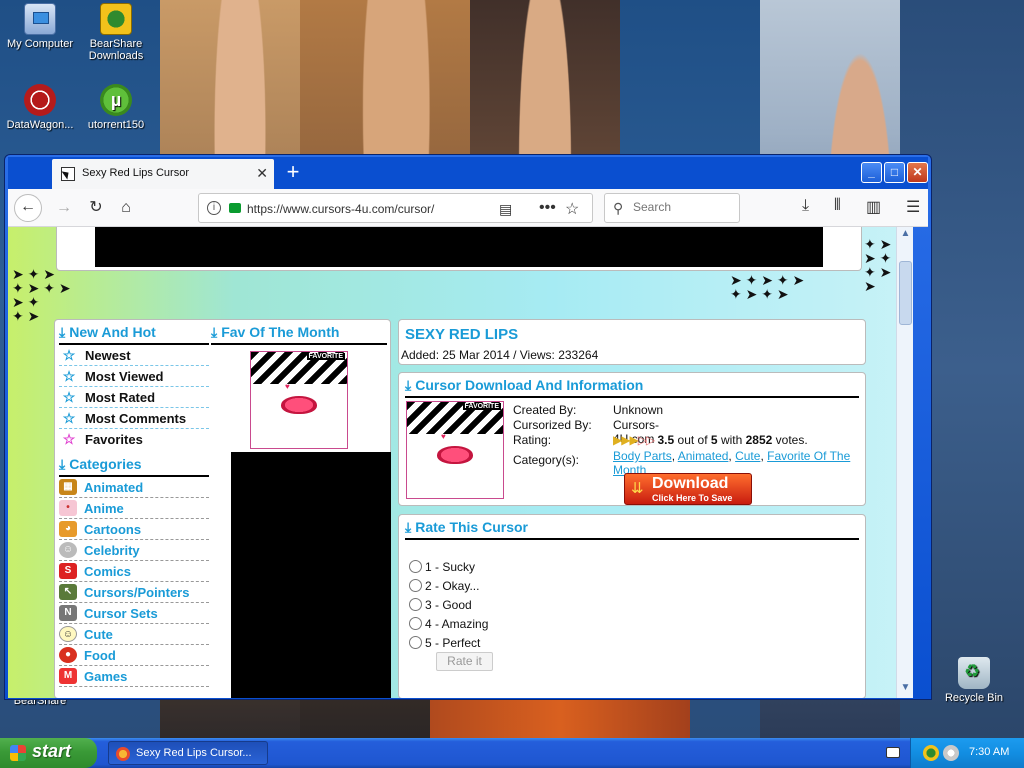 The height and width of the screenshot is (768, 1024). Describe the element at coordinates (163, 174) in the screenshot. I see `tab-active: Sexy Red Lips Cursor ✕` at that location.